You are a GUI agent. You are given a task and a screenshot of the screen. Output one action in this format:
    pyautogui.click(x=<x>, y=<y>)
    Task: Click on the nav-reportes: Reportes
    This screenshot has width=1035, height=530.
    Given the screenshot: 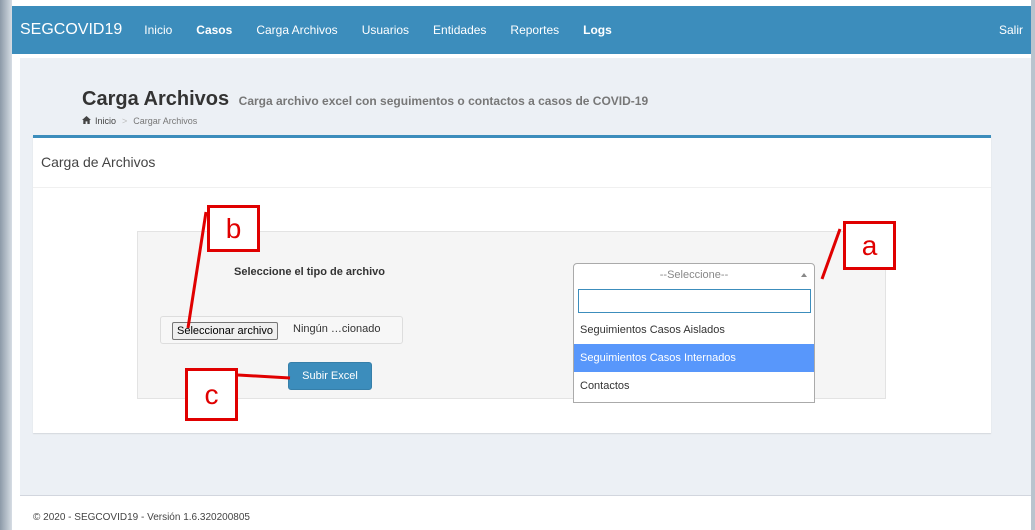 What is the action you would take?
    pyautogui.click(x=534, y=30)
    